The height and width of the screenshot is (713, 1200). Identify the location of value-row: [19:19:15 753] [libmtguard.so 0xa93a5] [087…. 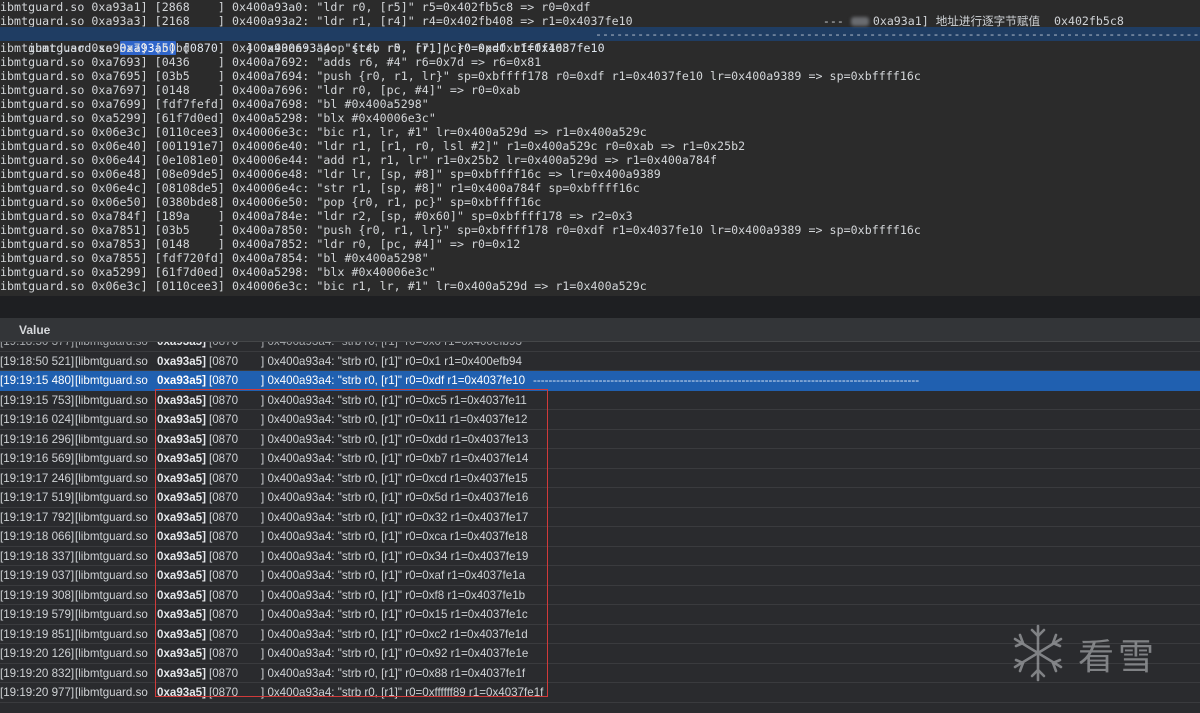
(600, 400).